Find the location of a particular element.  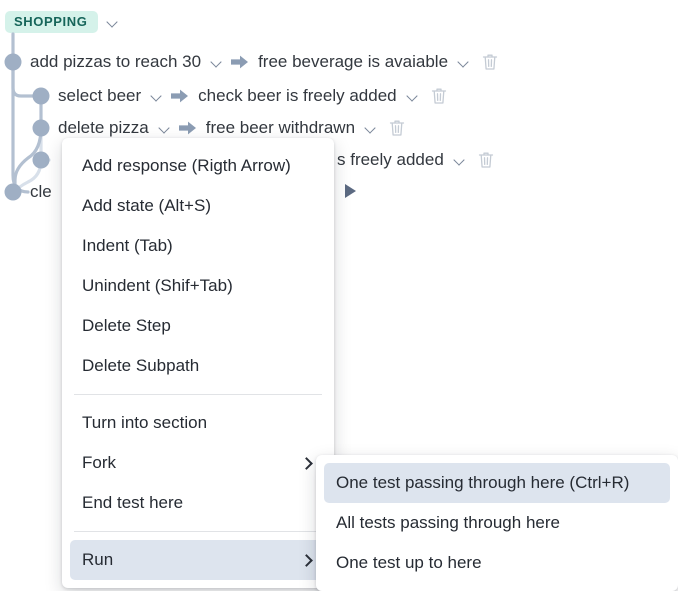

menu-item-label: Add state (Alt+S) is located at coordinates (146, 205).